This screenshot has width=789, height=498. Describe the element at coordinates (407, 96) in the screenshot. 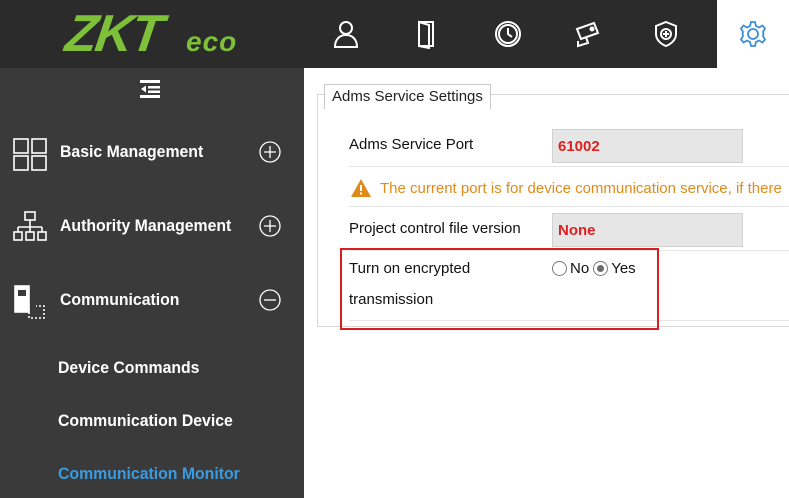

I see `fieldset-legend: Adms Service Settings` at that location.